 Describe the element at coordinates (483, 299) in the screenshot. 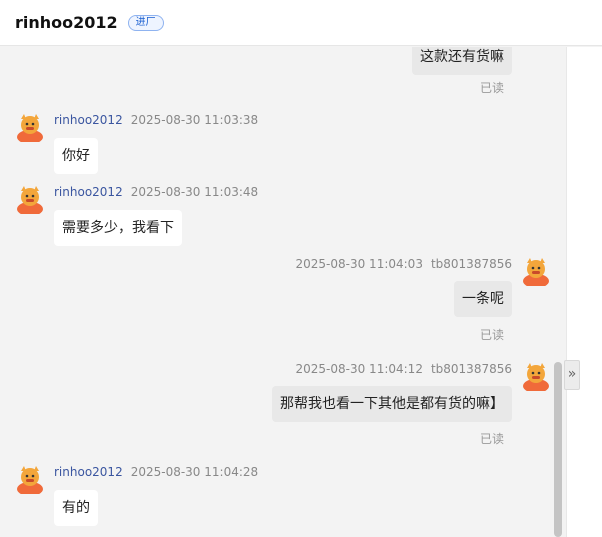

I see `message-bubble: 一条呢` at that location.